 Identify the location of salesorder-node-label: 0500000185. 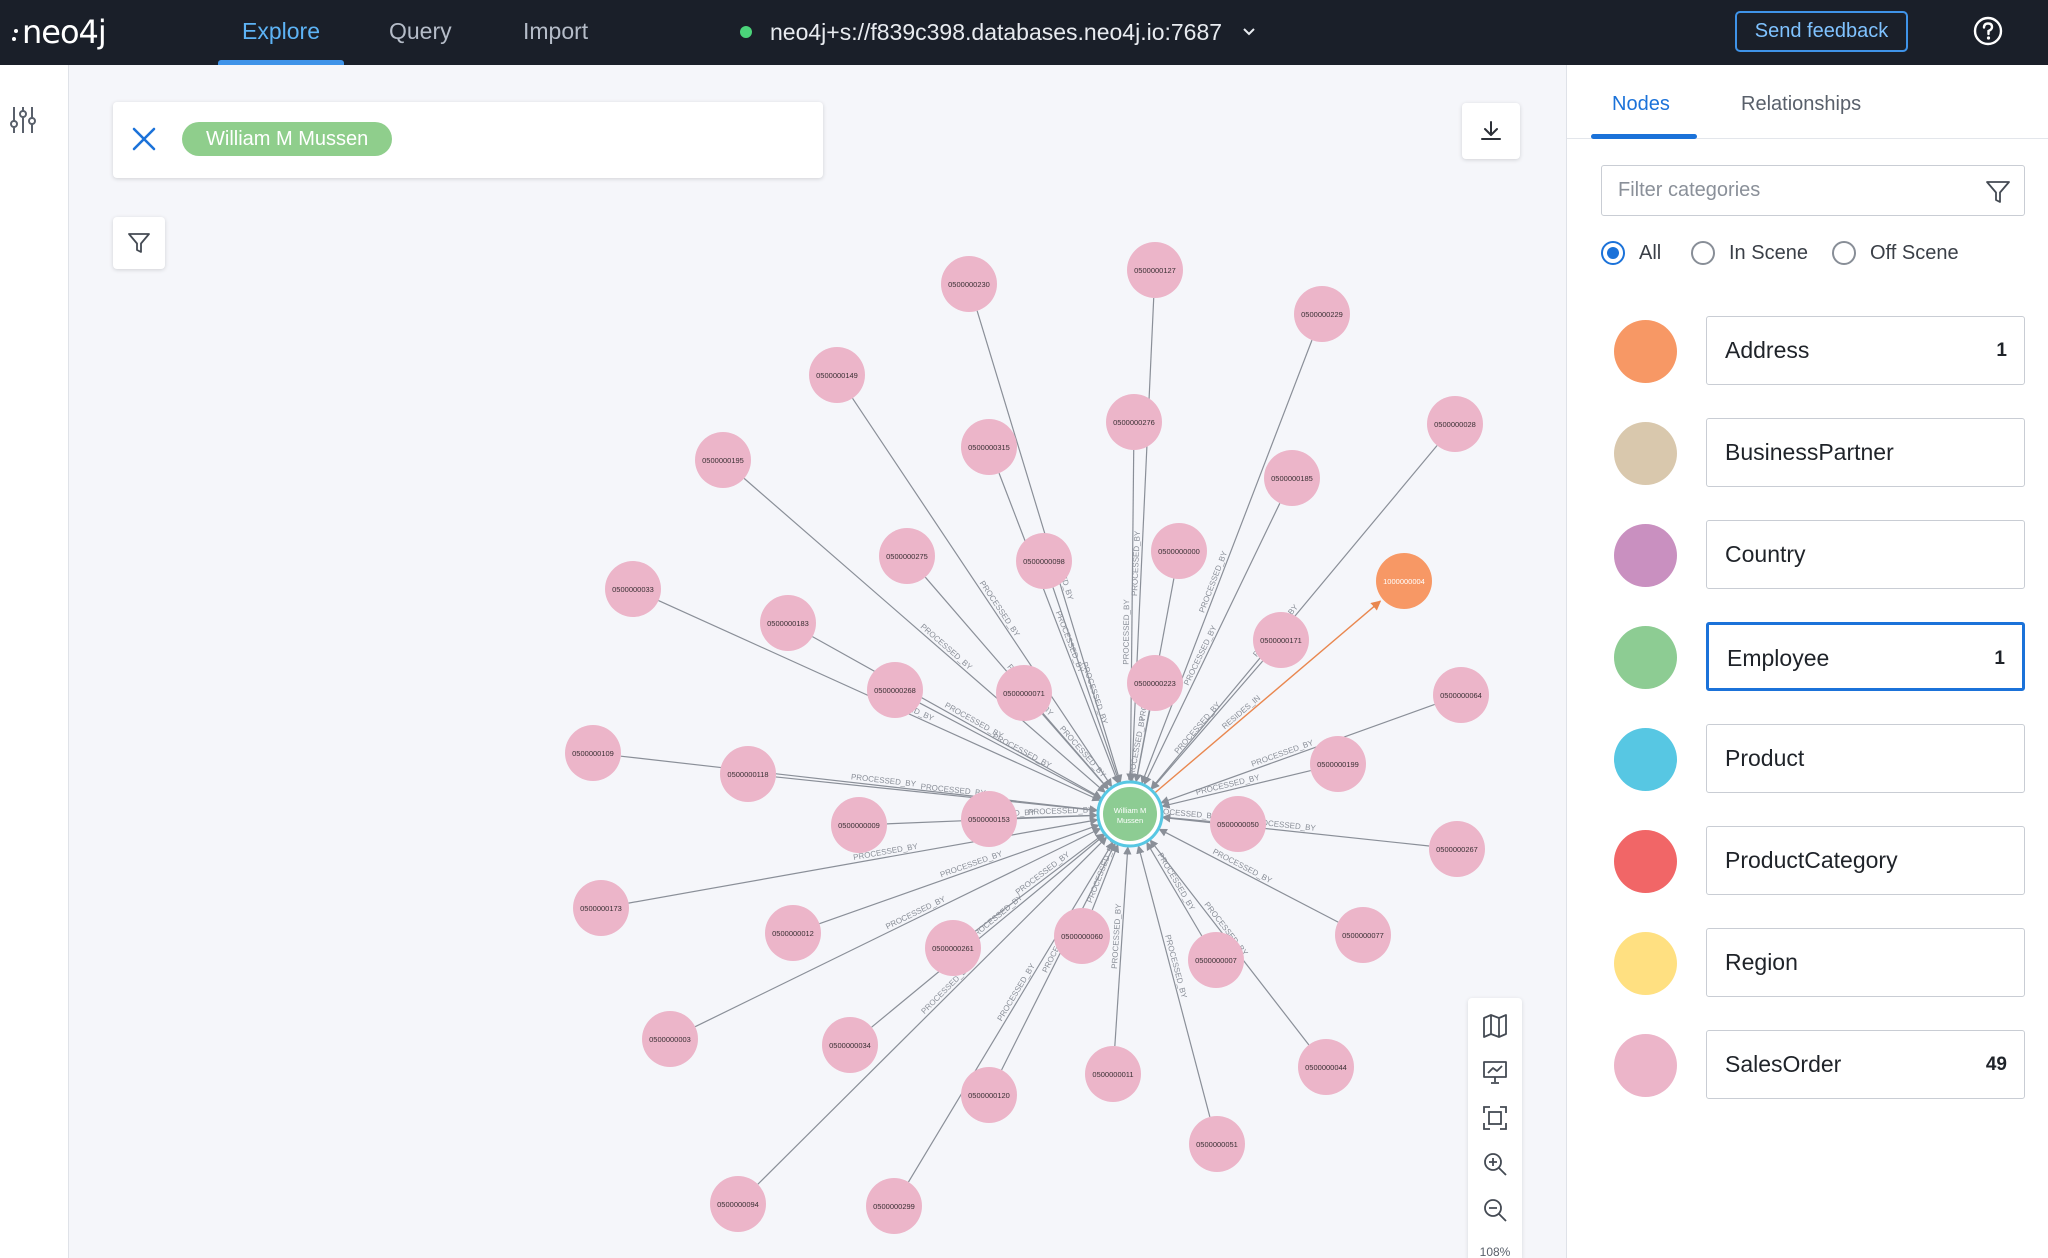
(1292, 478).